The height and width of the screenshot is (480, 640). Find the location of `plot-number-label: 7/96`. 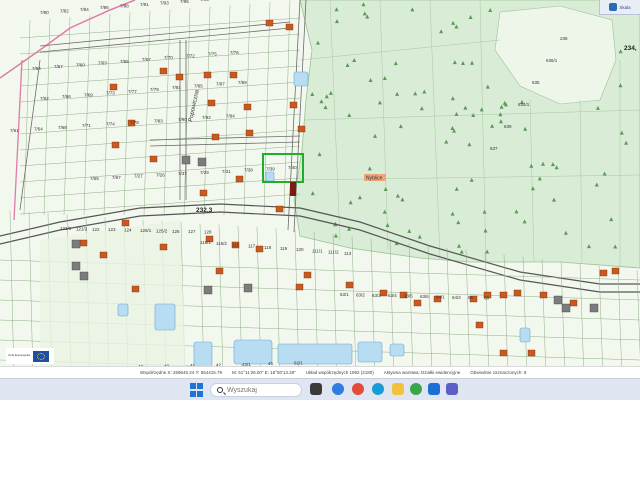

plot-number-label: 7/96 is located at coordinates (204, 1).